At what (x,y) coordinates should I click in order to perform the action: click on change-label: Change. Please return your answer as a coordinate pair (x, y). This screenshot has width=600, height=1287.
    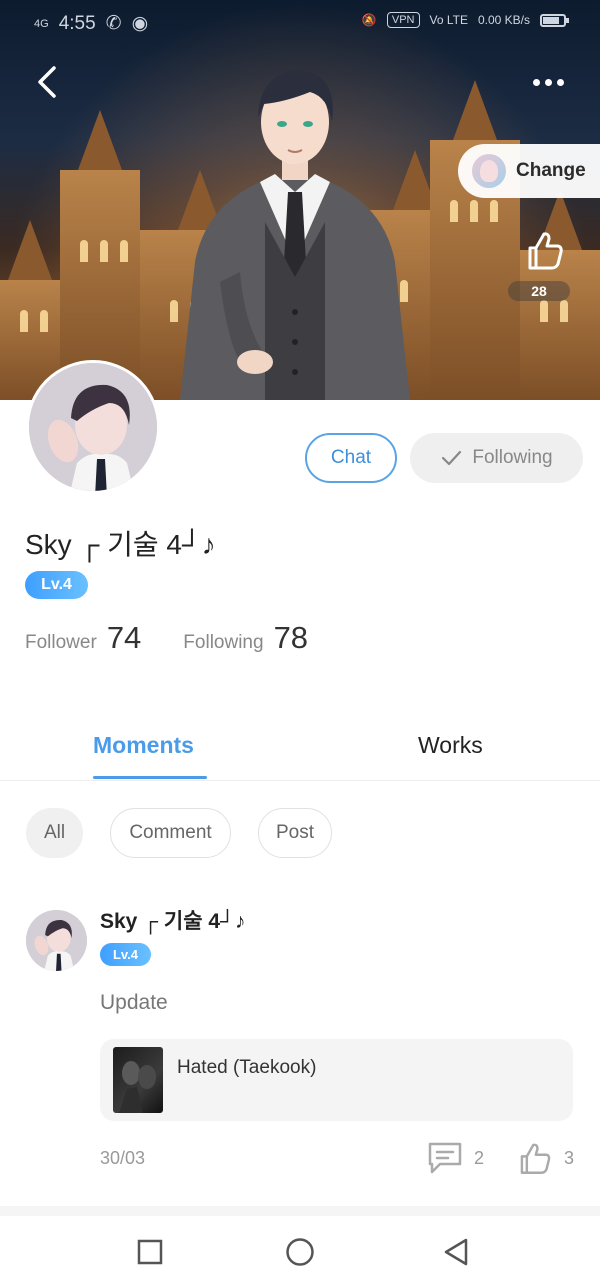
    Looking at the image, I should click on (551, 170).